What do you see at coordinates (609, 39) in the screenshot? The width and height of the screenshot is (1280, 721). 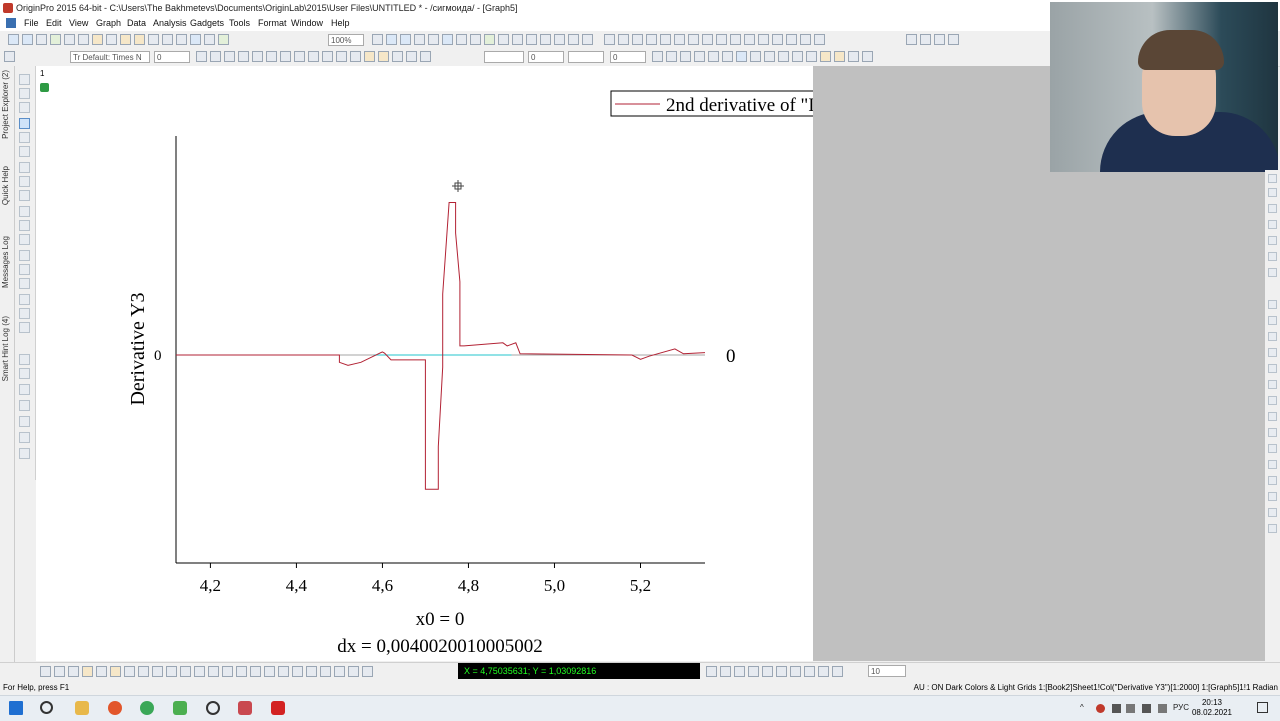 I see `set-xy-icon` at bounding box center [609, 39].